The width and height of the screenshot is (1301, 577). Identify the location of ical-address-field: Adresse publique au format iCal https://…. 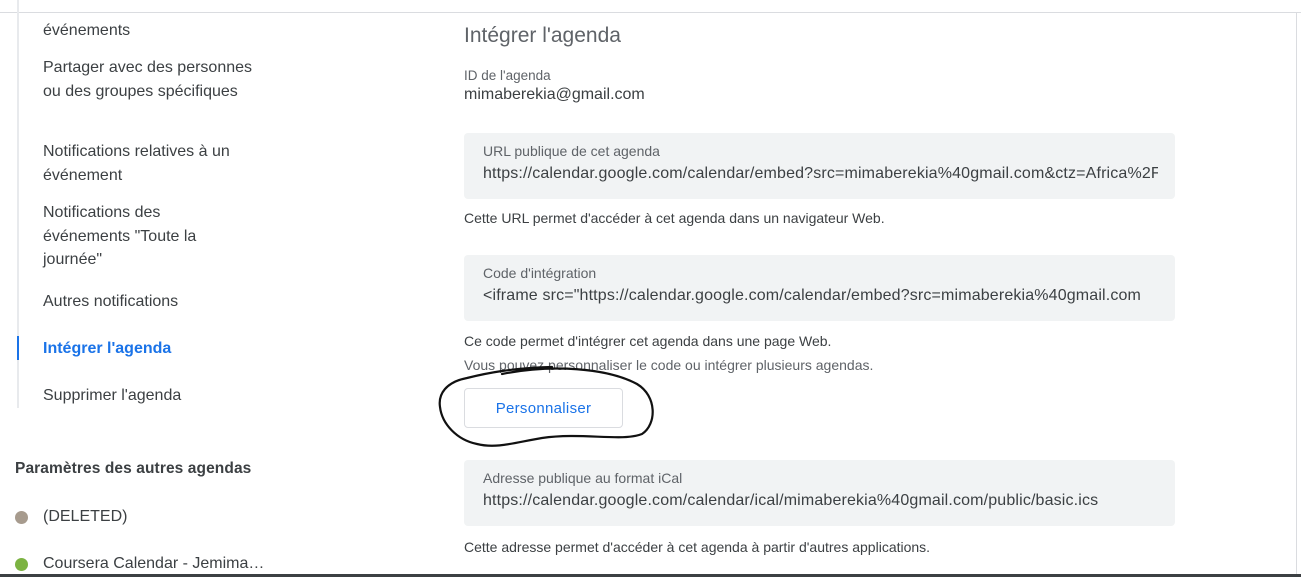
(819, 493).